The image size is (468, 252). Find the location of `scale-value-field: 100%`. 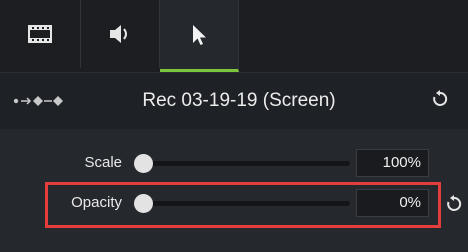

scale-value-field: 100% is located at coordinates (392, 163).